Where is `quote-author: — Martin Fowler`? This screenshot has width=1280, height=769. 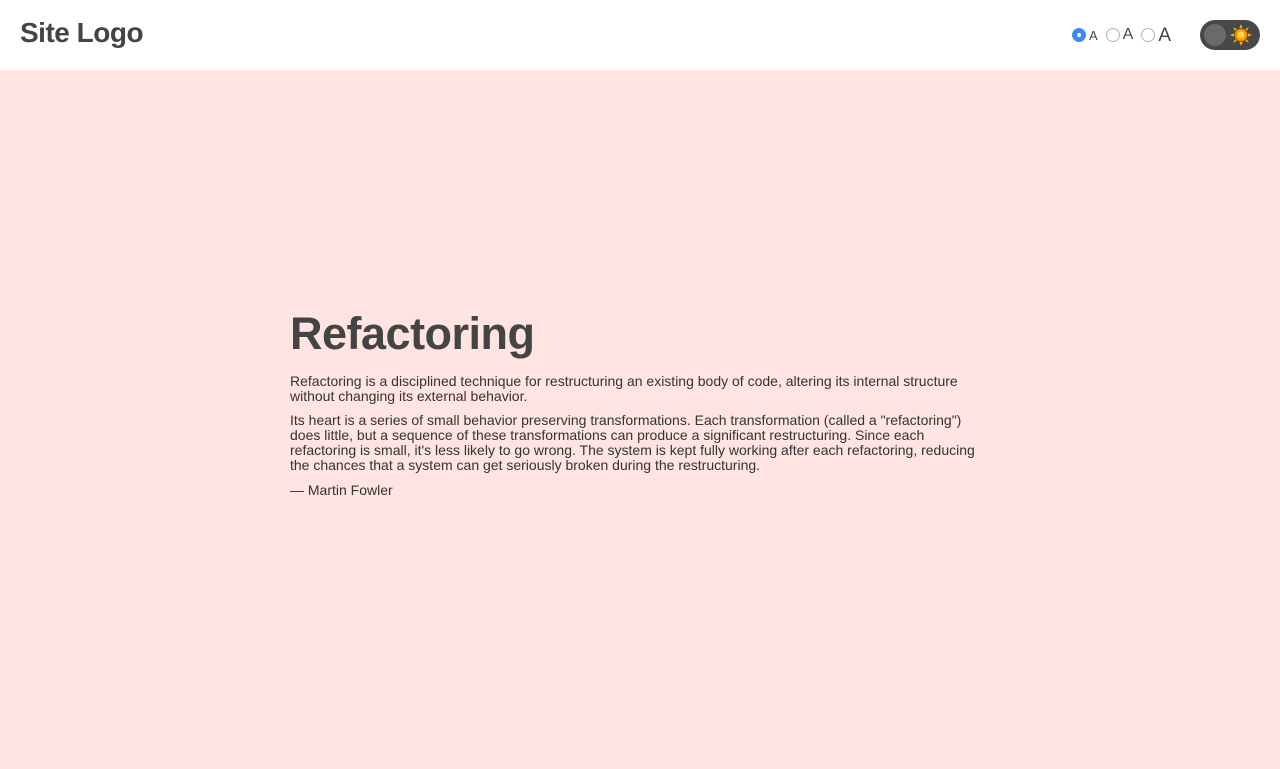
quote-author: — Martin Fowler is located at coordinates (341, 490).